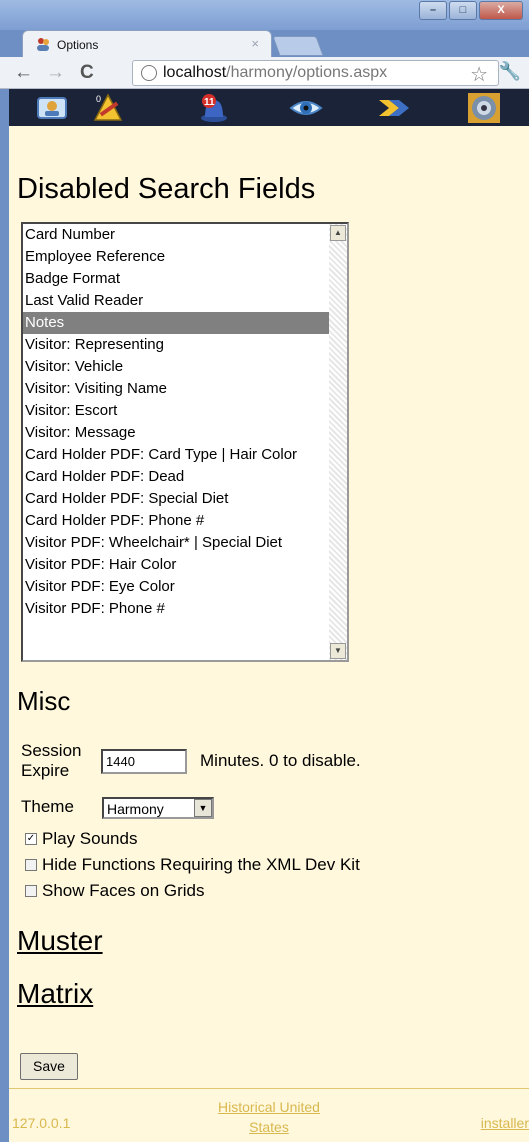 The height and width of the screenshot is (1142, 529). Describe the element at coordinates (108, 108) in the screenshot. I see `badge-pencil-icon: 0` at that location.